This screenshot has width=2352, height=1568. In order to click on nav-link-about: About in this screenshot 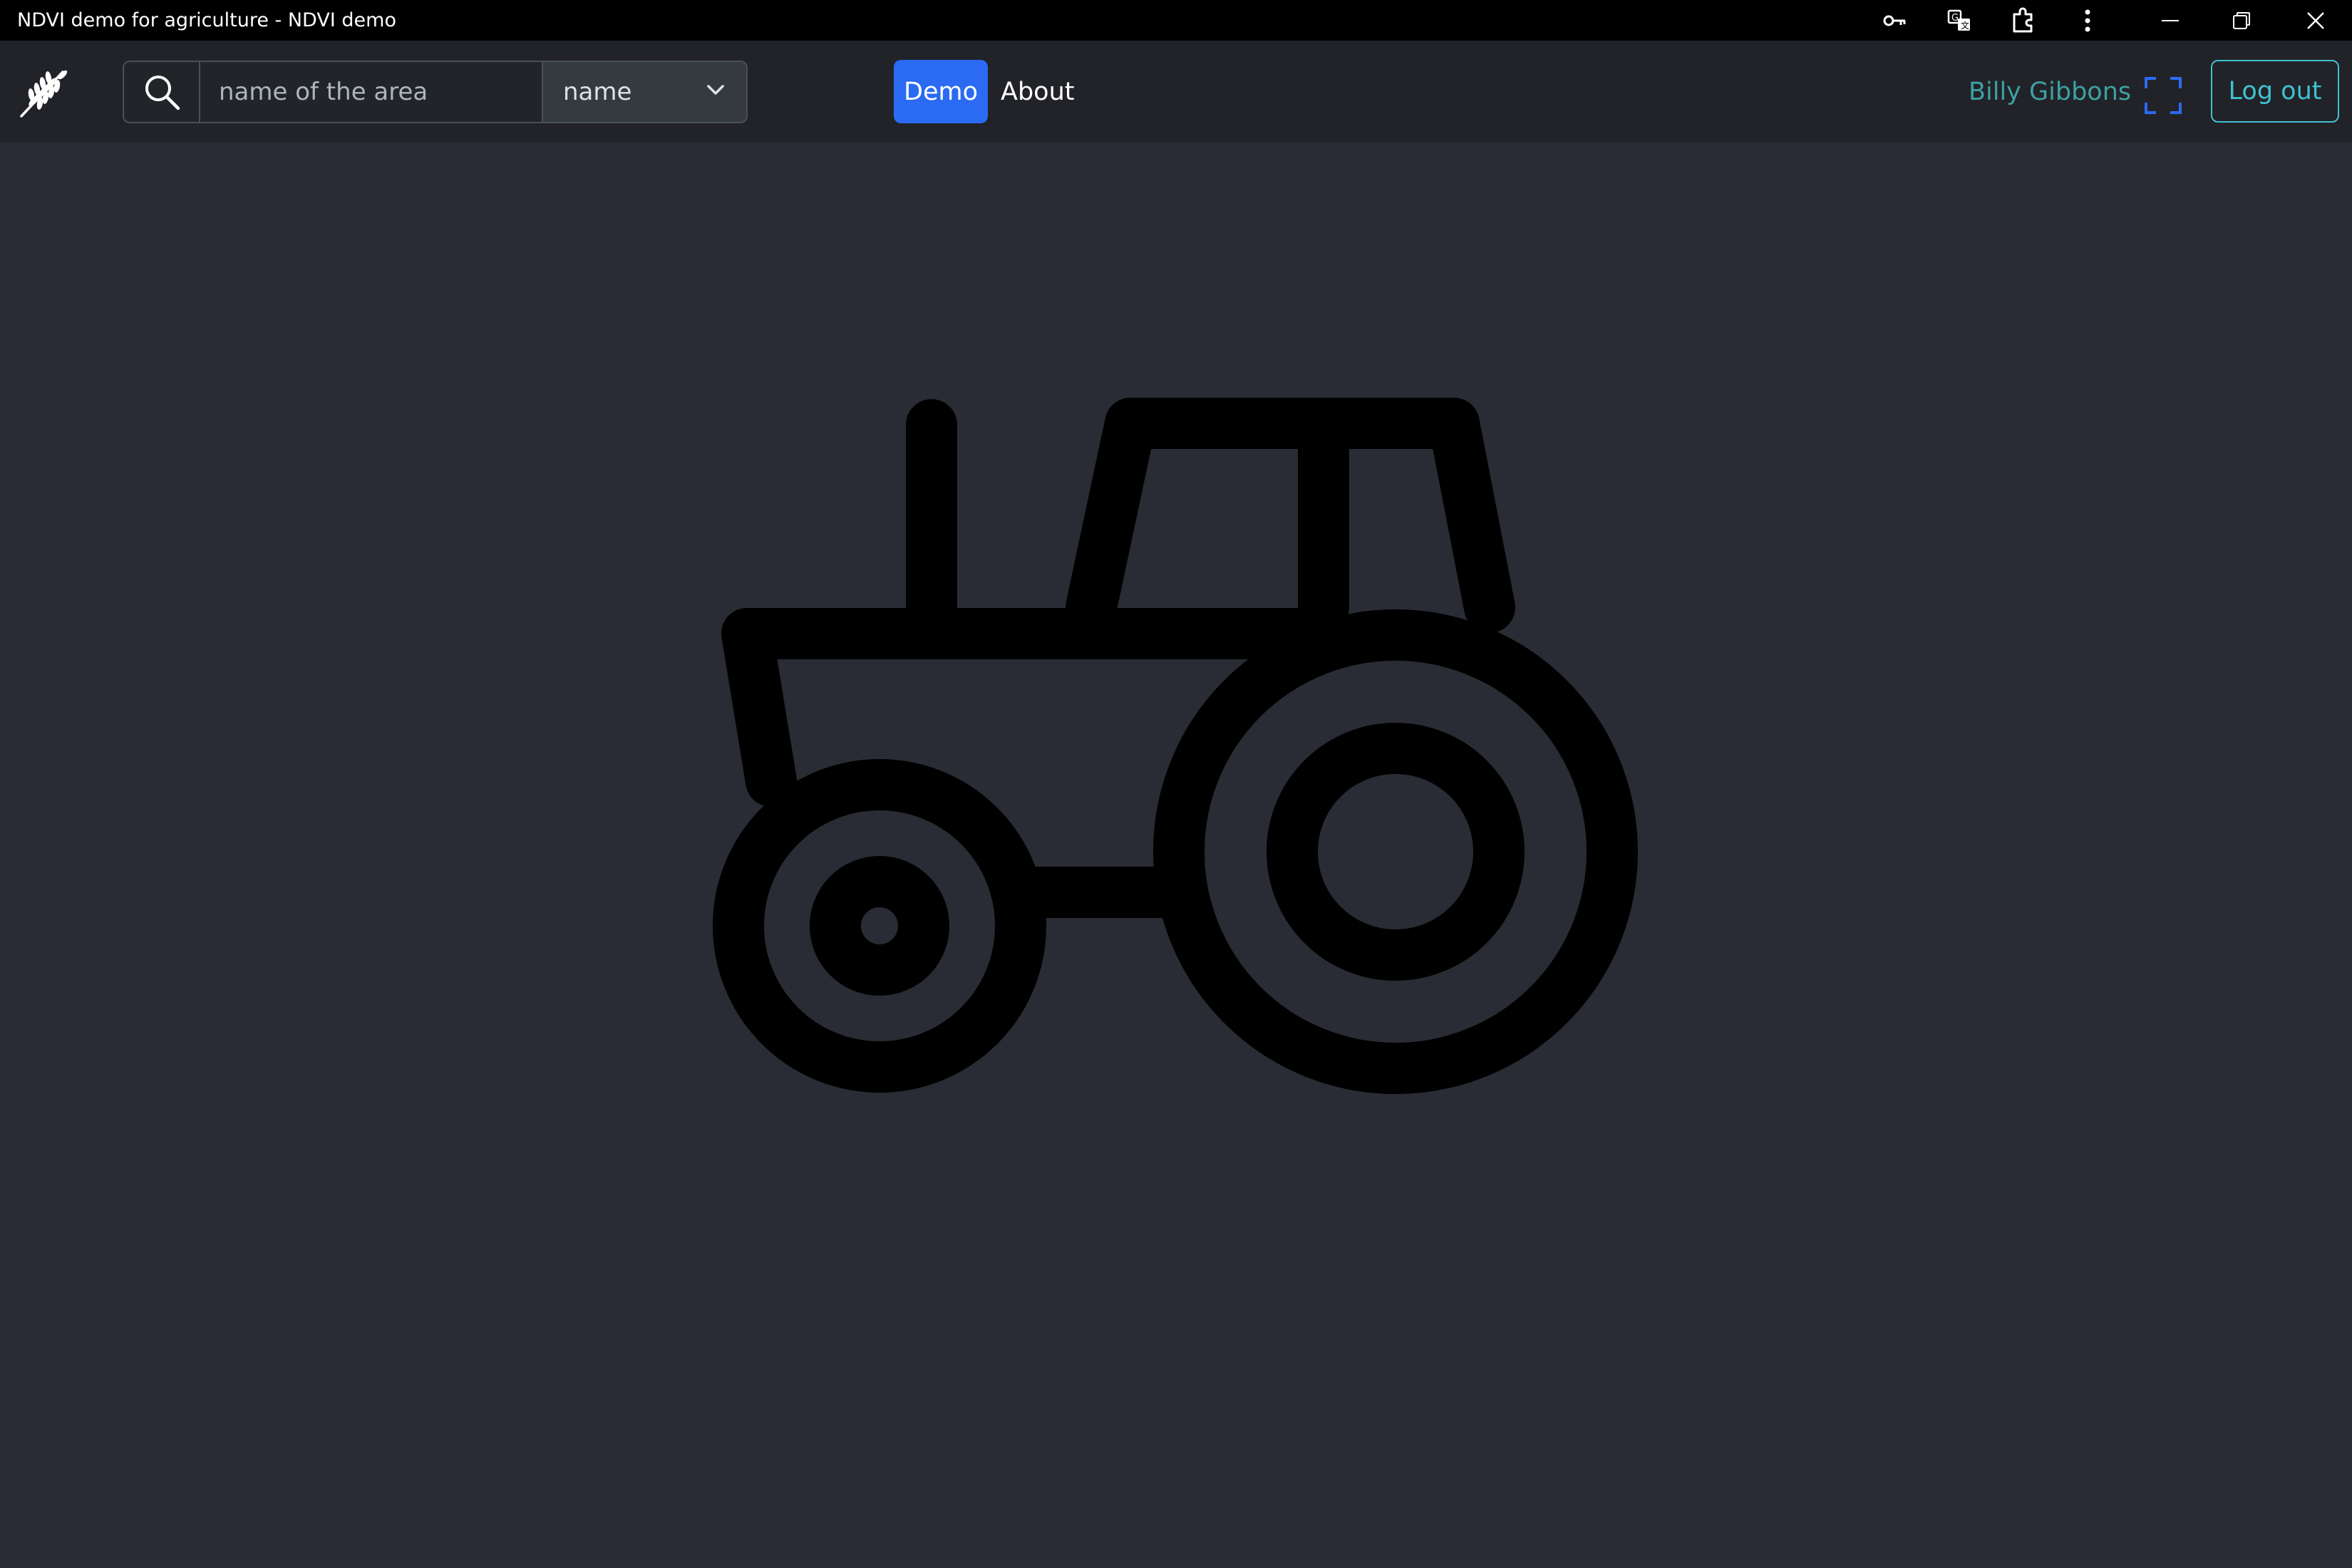, I will do `click(1038, 91)`.